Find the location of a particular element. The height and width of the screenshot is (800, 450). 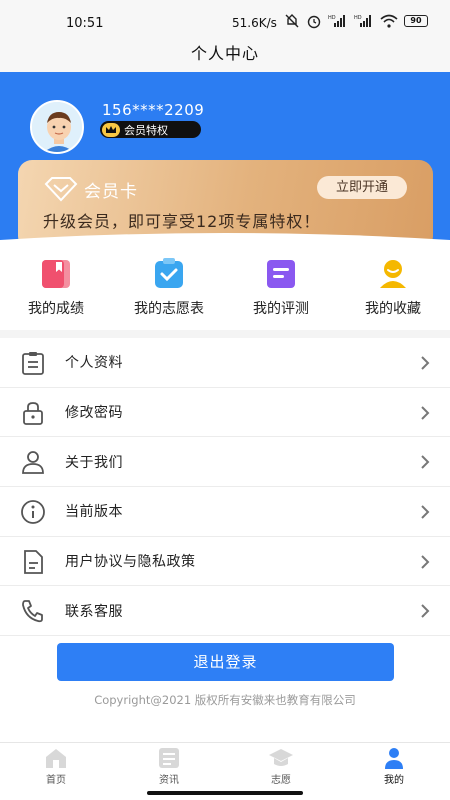

lock-icon is located at coordinates (33, 413).